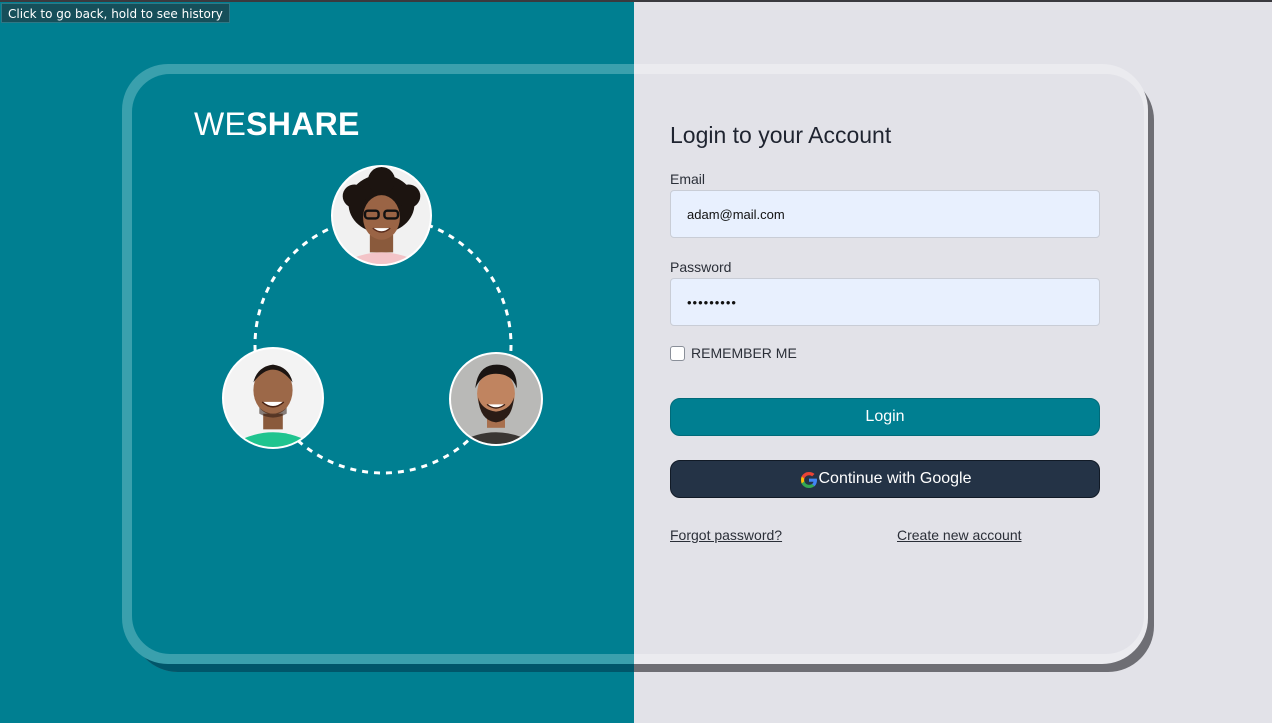 The image size is (1272, 723). Describe the element at coordinates (303, 124) in the screenshot. I see `logo-text-share: SHARE` at that location.